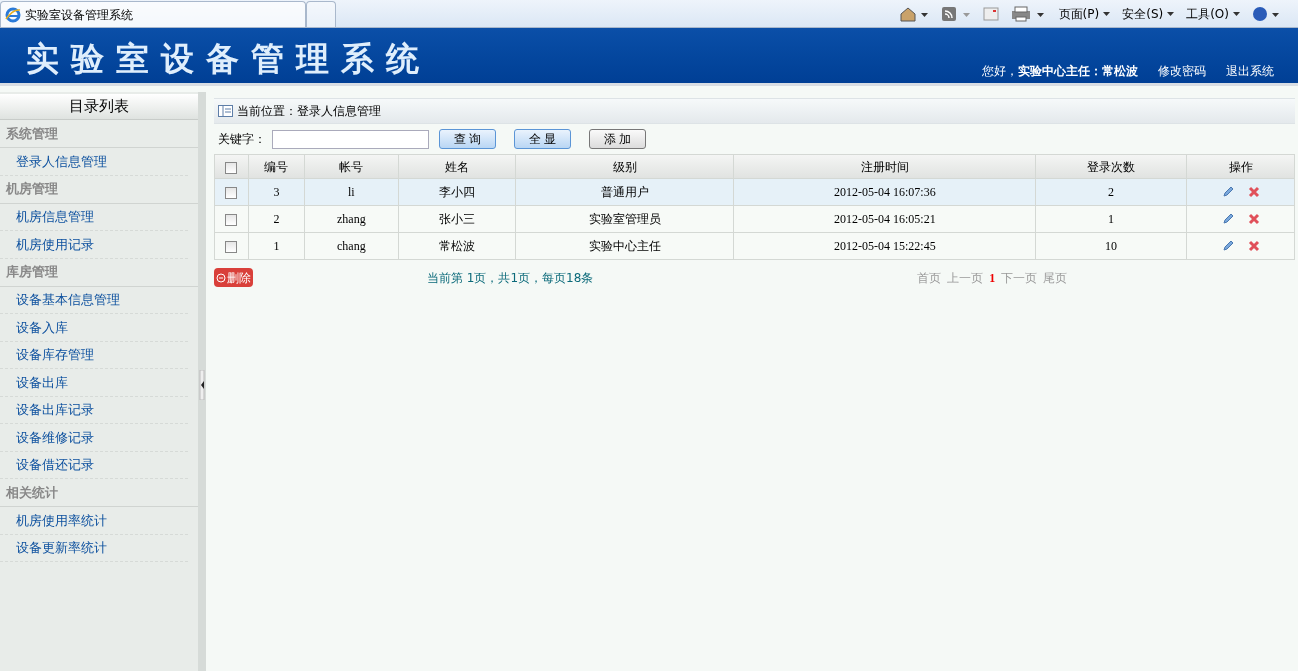 Image resolution: width=1298 pixels, height=671 pixels. I want to click on sidebar-item: 机房使用率统计, so click(53, 520).